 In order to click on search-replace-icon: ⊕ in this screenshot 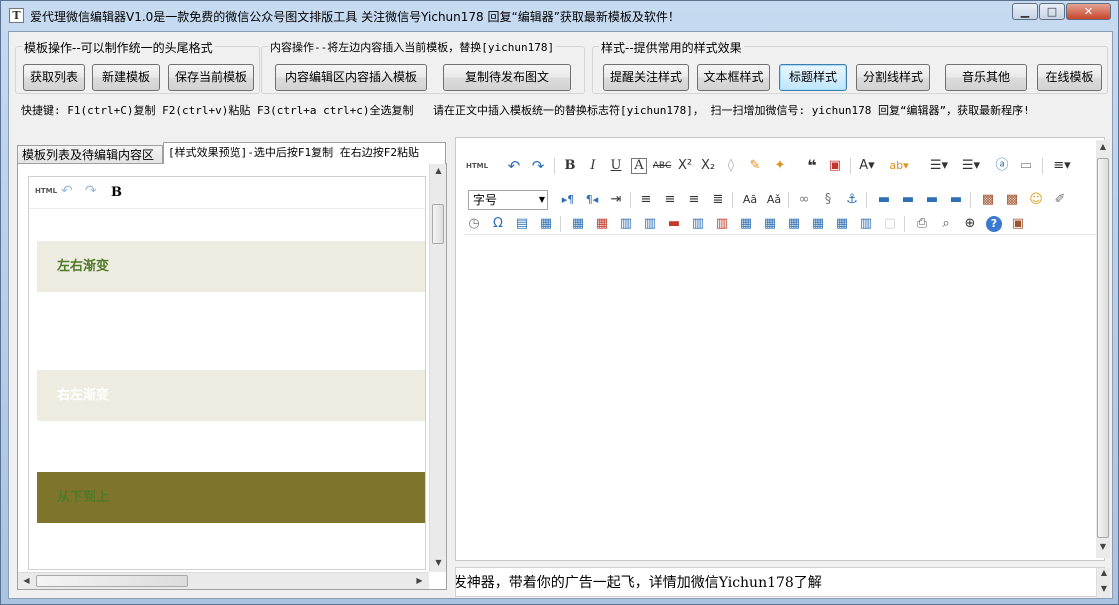, I will do `click(970, 224)`.